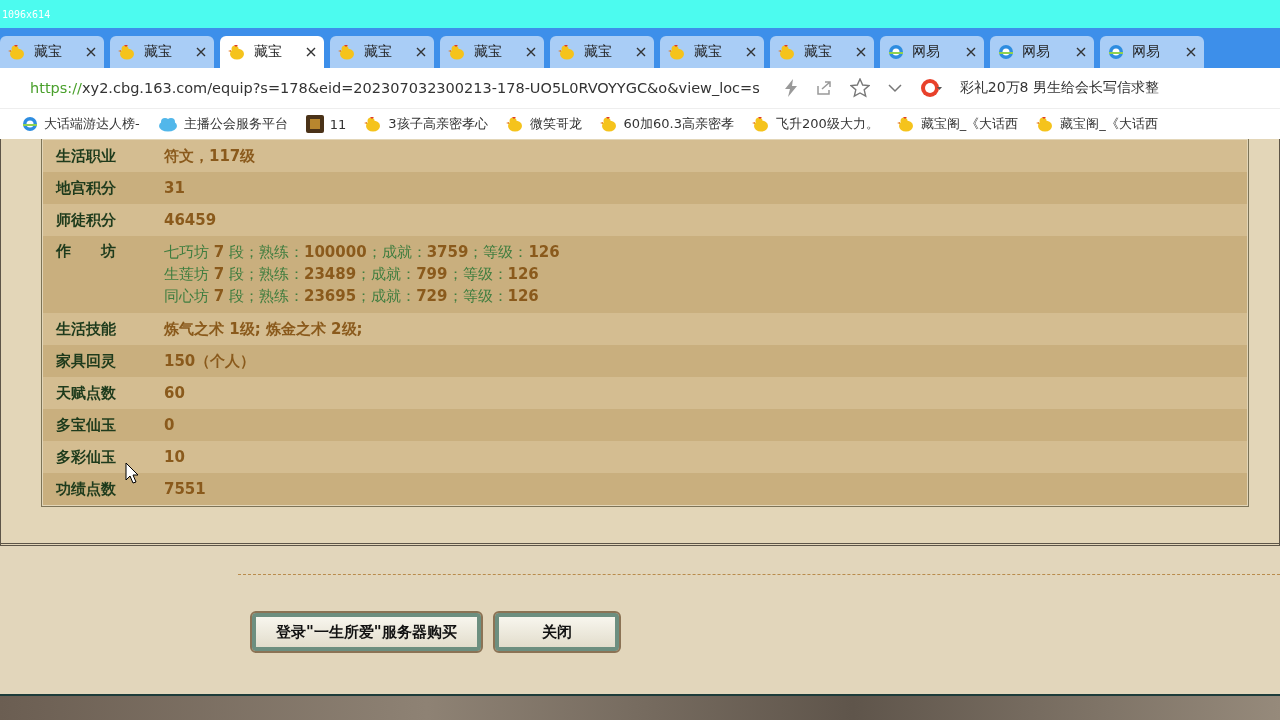 This screenshot has width=1280, height=720. What do you see at coordinates (438, 124) in the screenshot?
I see `bookmark-title: 3孩子高亲密孝心` at bounding box center [438, 124].